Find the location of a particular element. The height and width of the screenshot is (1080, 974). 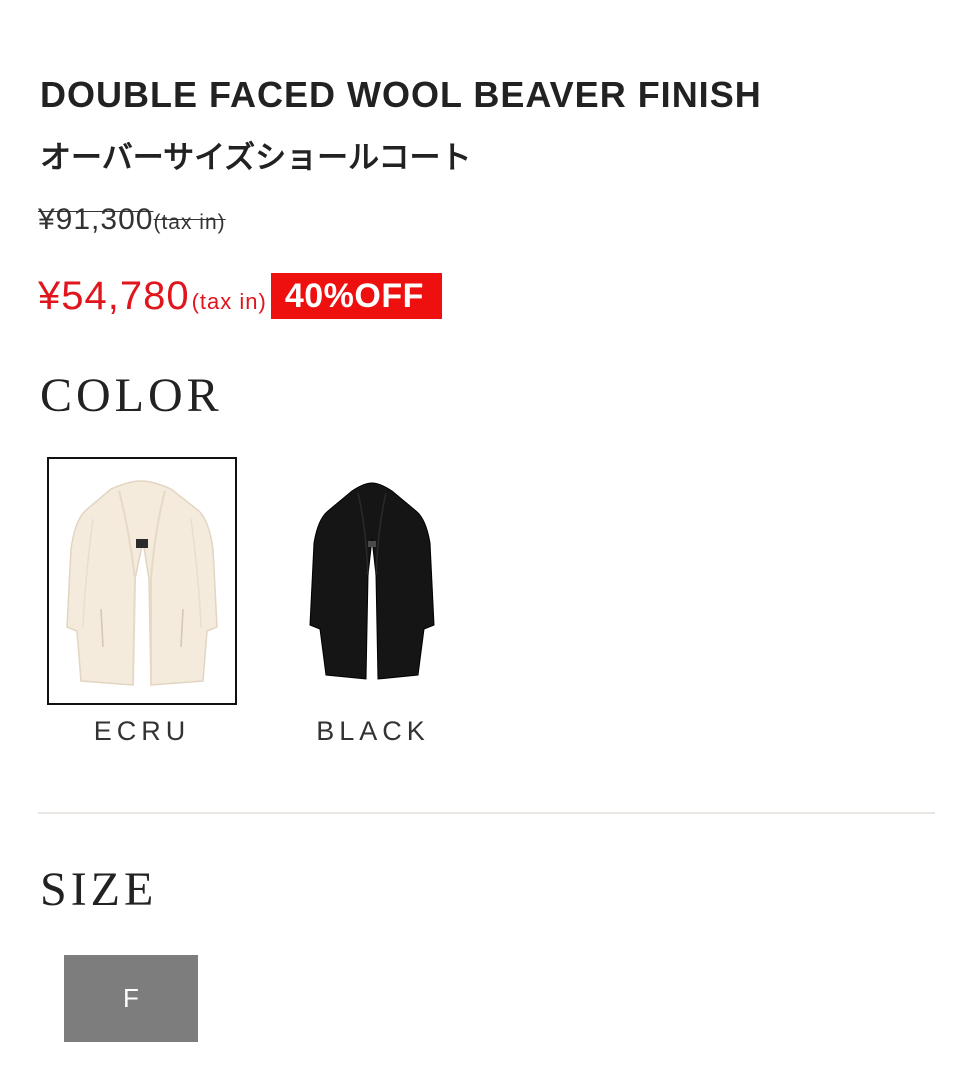

coat-ecru-thumbnail-icon is located at coordinates (142, 583).